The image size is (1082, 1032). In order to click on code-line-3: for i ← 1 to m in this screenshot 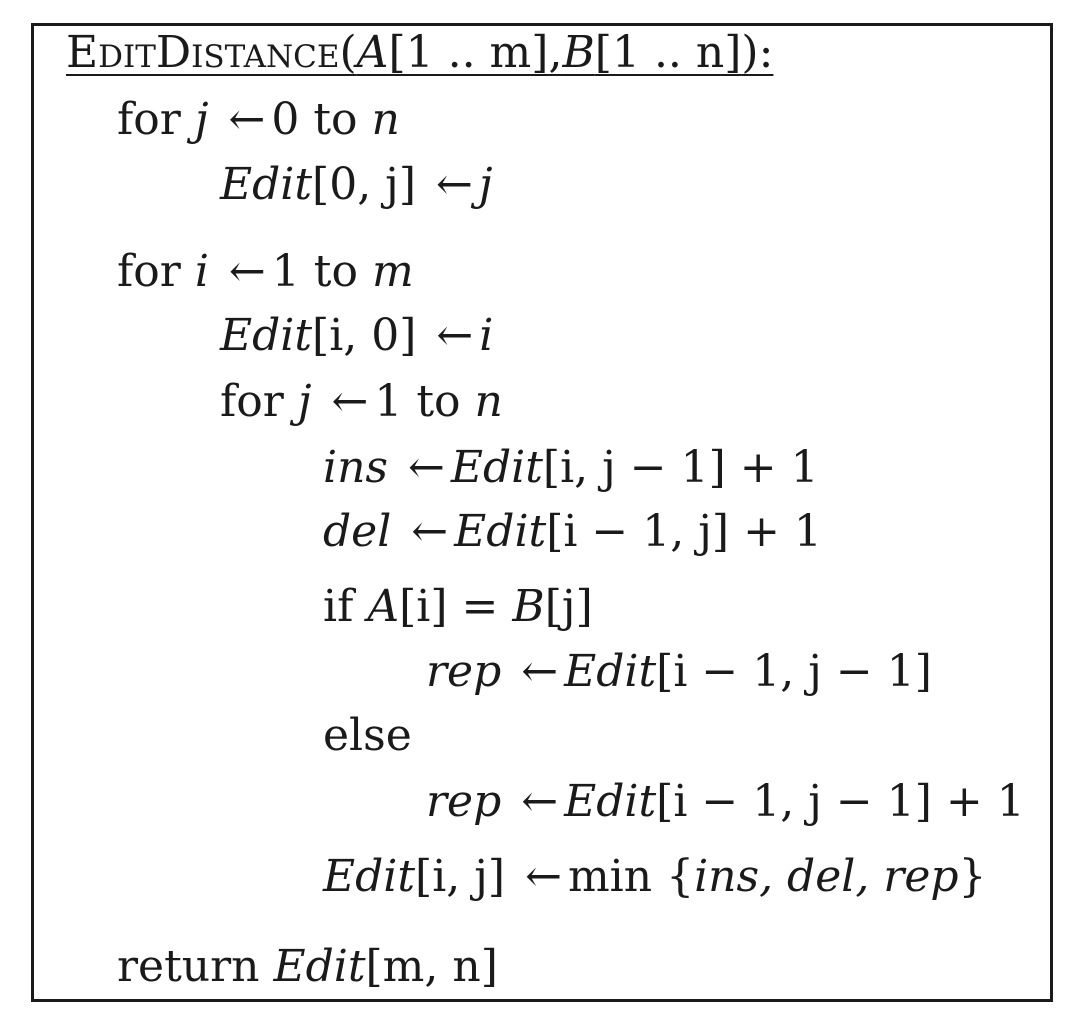, I will do `click(265, 271)`.